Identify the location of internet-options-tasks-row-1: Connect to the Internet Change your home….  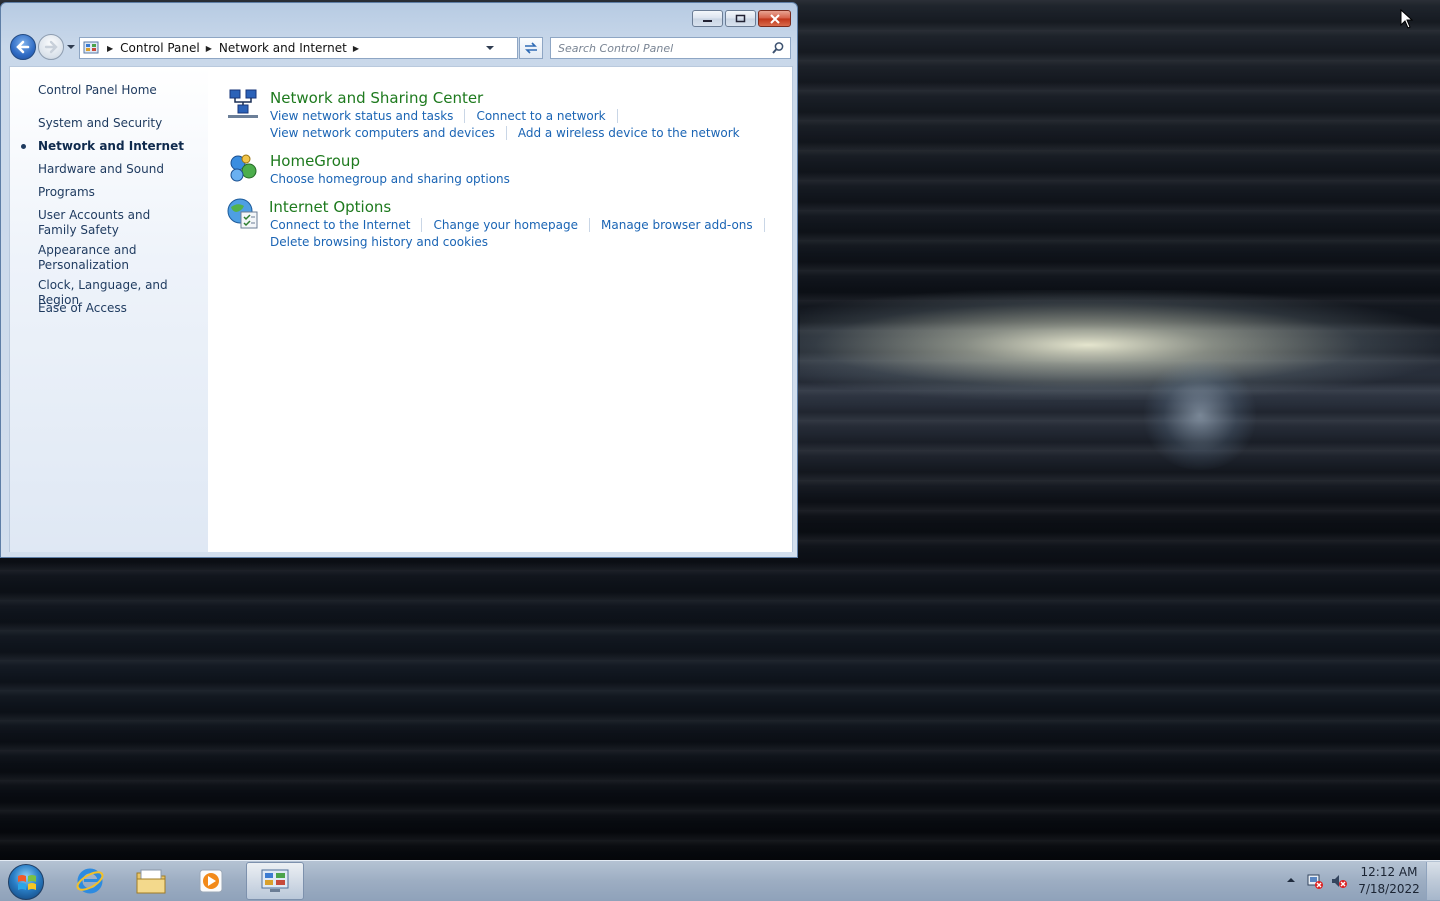
(523, 225).